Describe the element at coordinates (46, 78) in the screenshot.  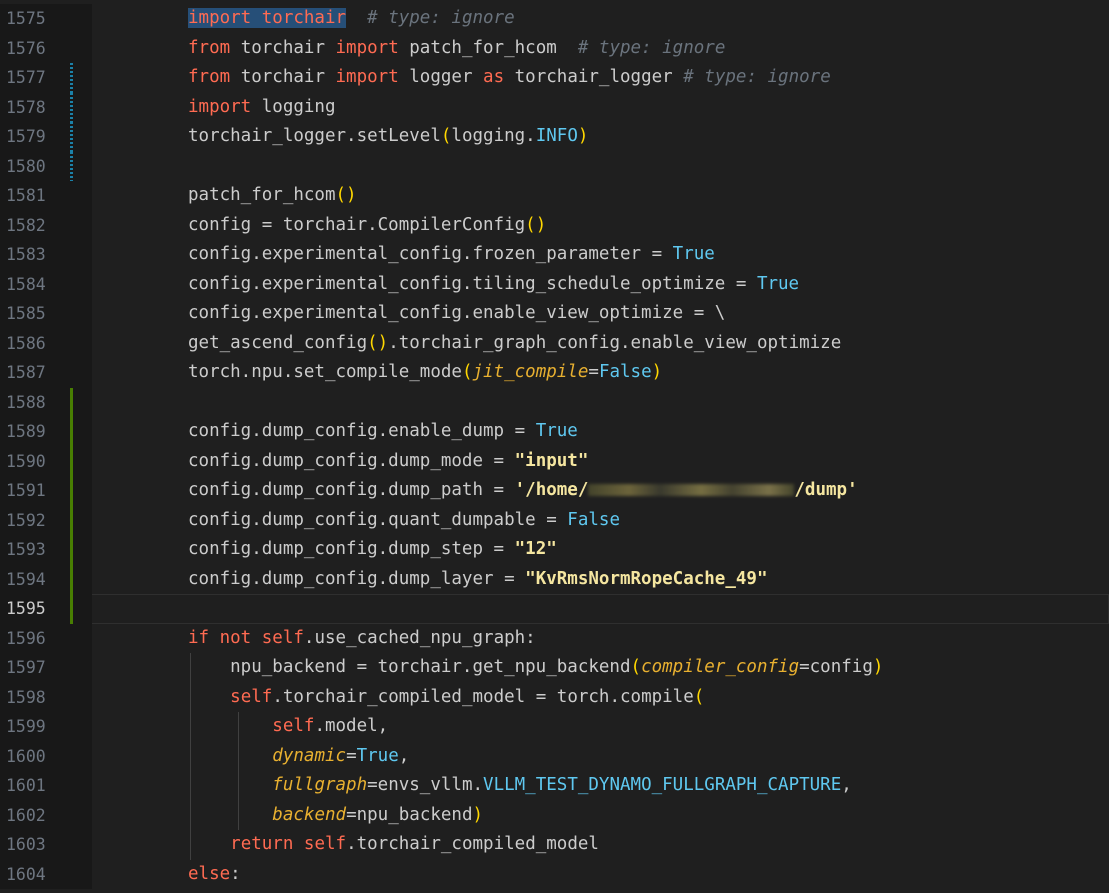
I see `line-gutter: 1577` at that location.